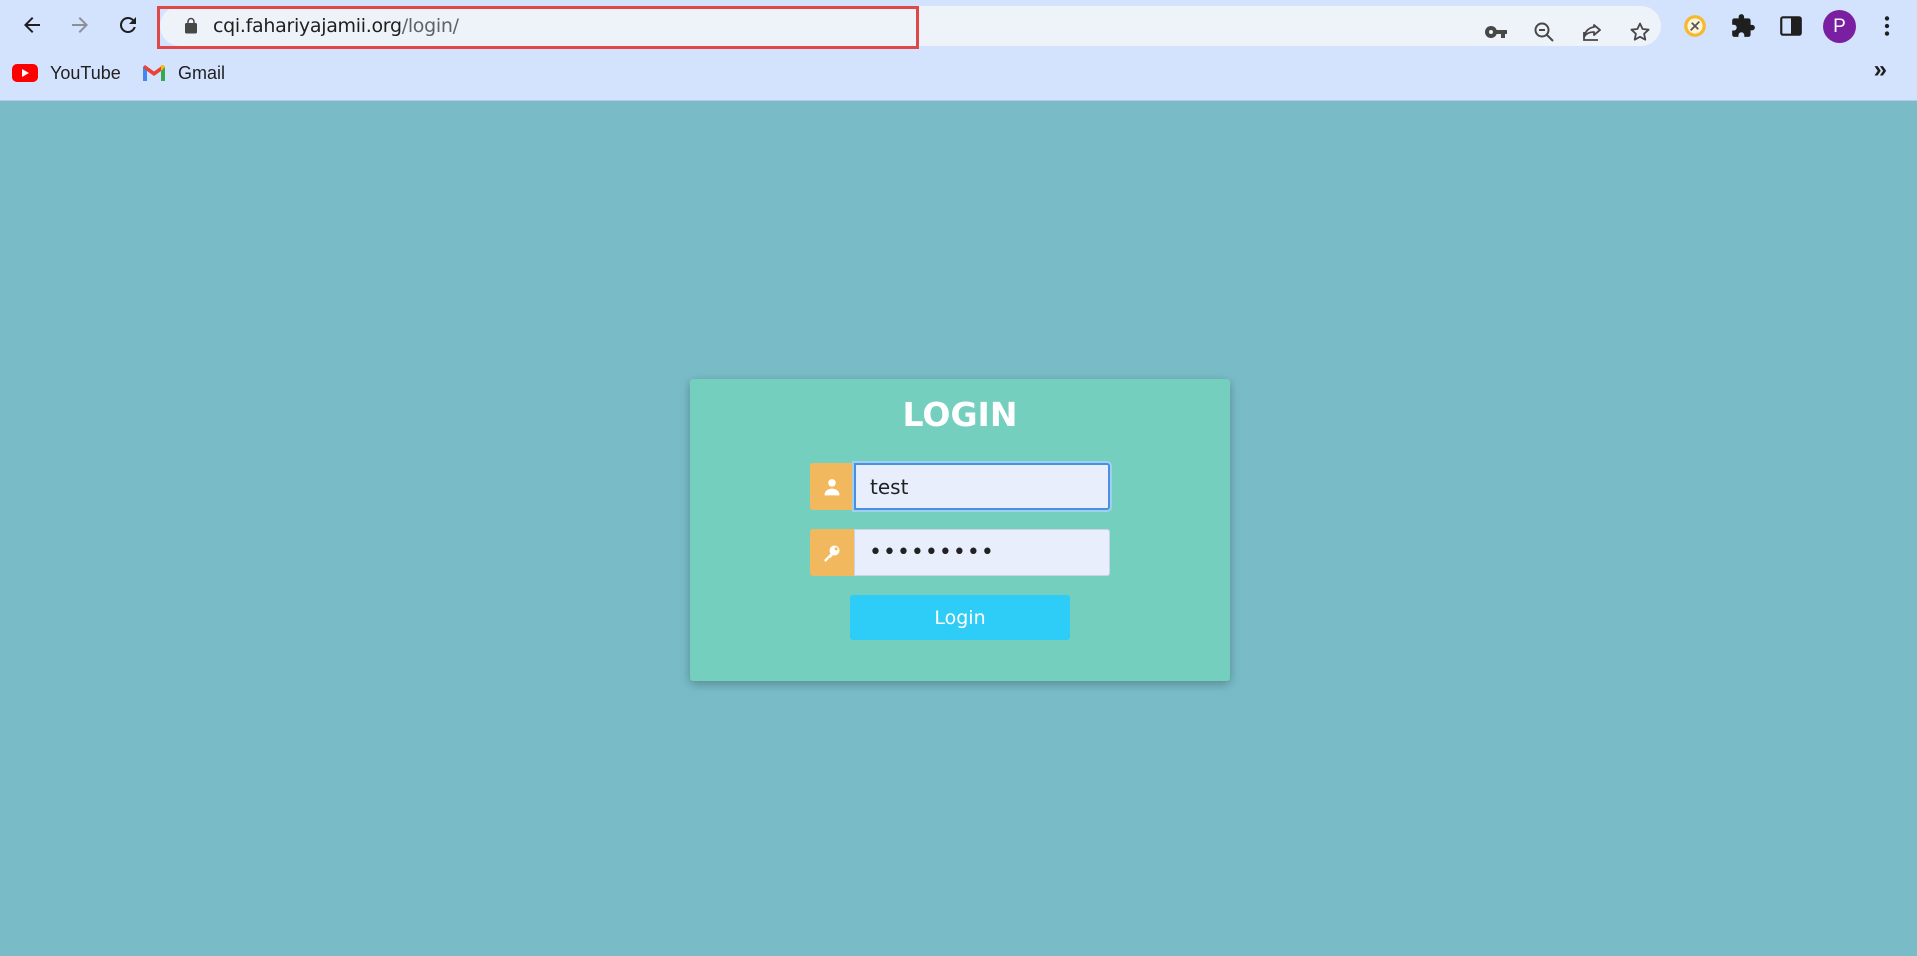  What do you see at coordinates (307, 26) in the screenshot?
I see `url-host: cqi.fahariyajamii.org` at bounding box center [307, 26].